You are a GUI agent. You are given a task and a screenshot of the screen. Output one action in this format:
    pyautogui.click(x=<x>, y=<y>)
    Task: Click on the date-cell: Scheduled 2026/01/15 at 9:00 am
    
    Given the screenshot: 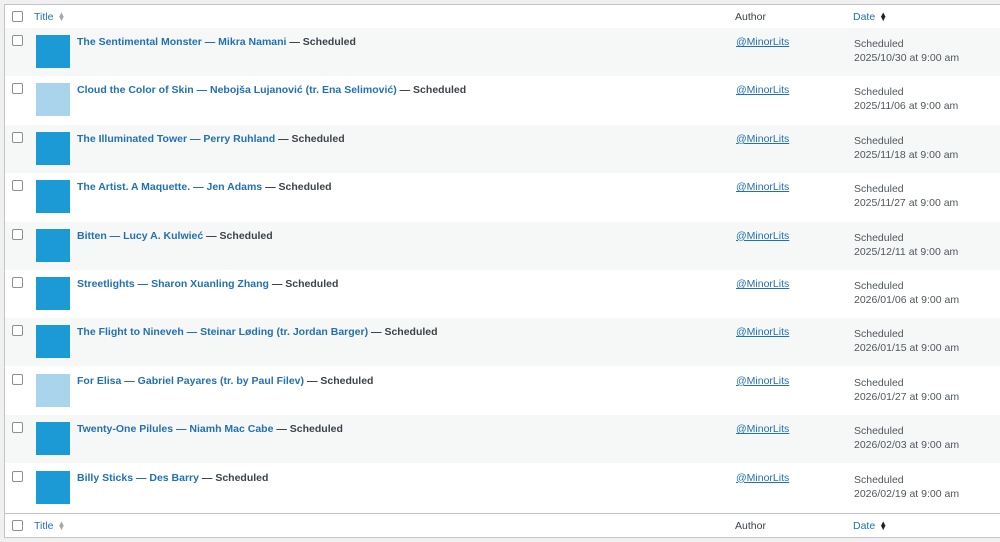 What is the action you would take?
    pyautogui.click(x=906, y=341)
    